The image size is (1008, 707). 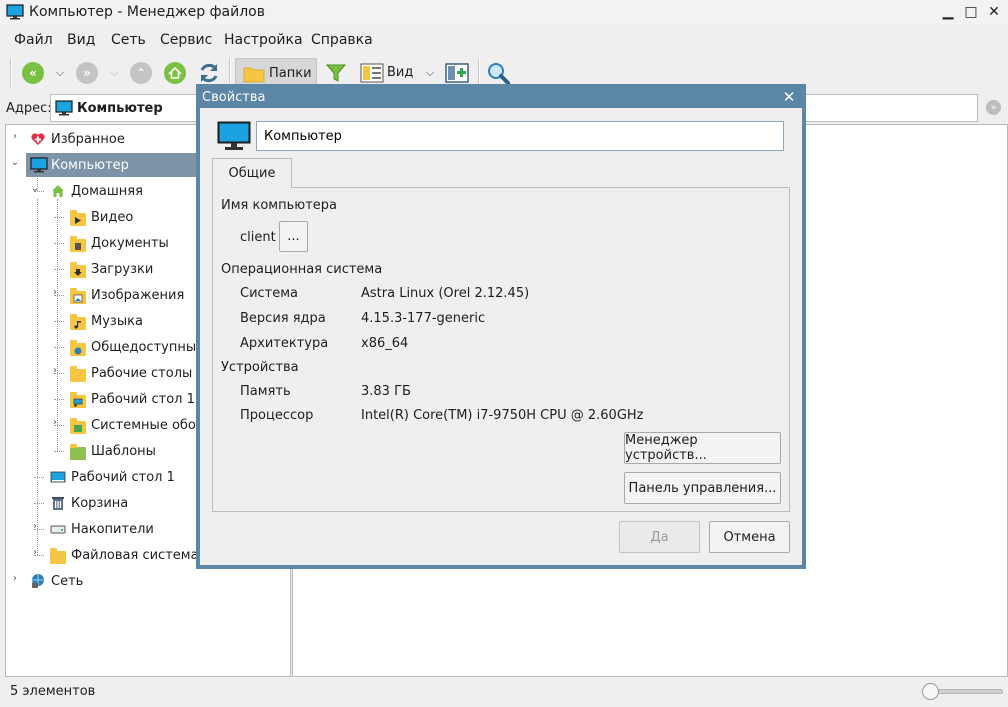 What do you see at coordinates (11, 73) in the screenshot?
I see `toolbar-handle` at bounding box center [11, 73].